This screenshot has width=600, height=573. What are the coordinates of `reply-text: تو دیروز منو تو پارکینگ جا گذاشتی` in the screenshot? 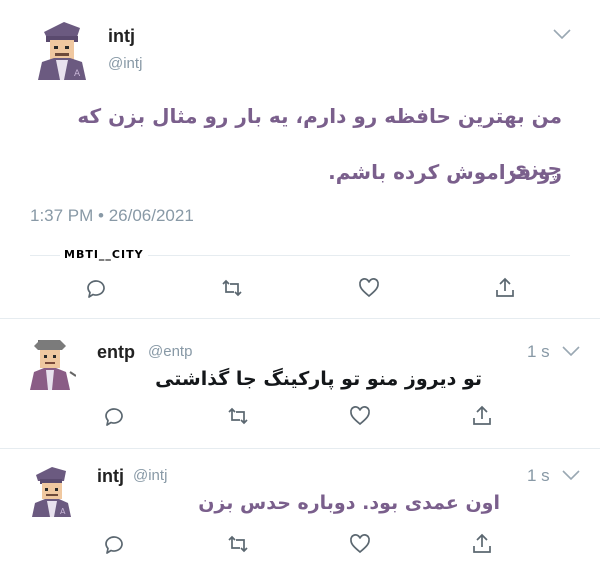 It's located at (318, 379).